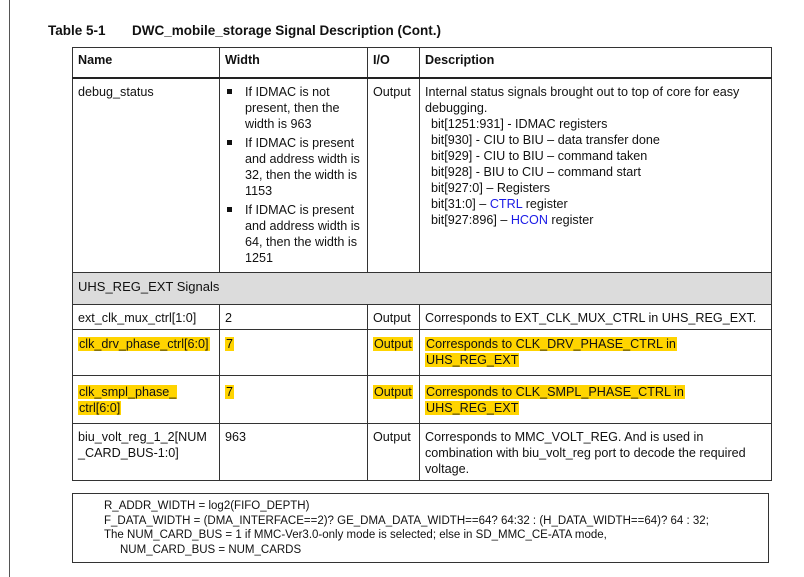  What do you see at coordinates (393, 63) in the screenshot?
I see `header-io: I/O` at bounding box center [393, 63].